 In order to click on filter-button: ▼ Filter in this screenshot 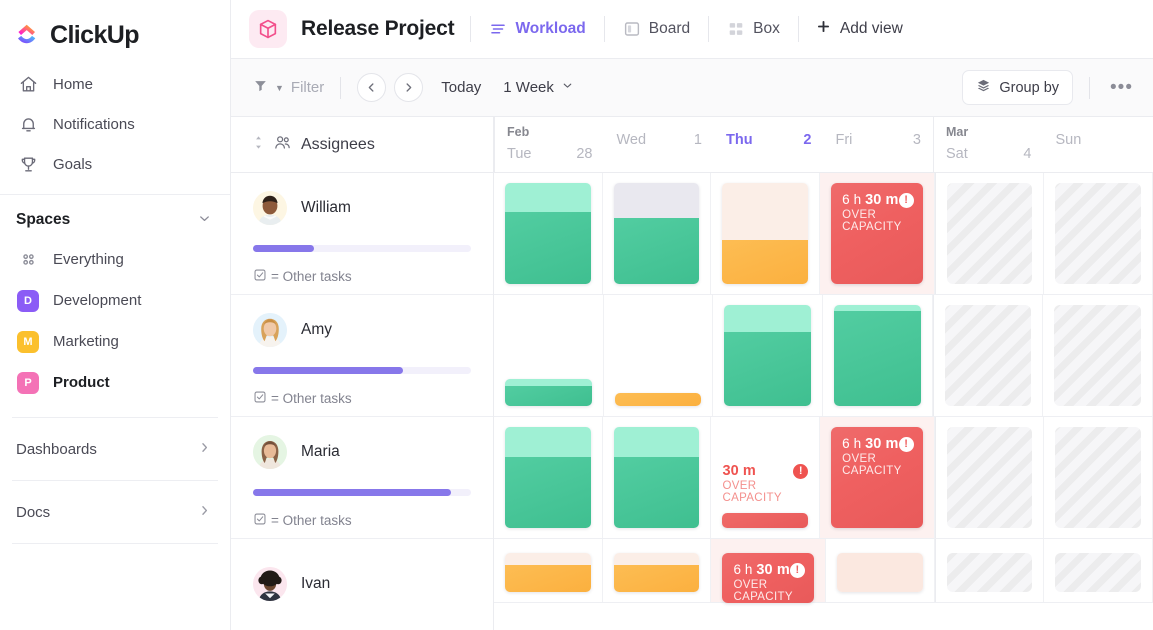, I will do `click(288, 87)`.